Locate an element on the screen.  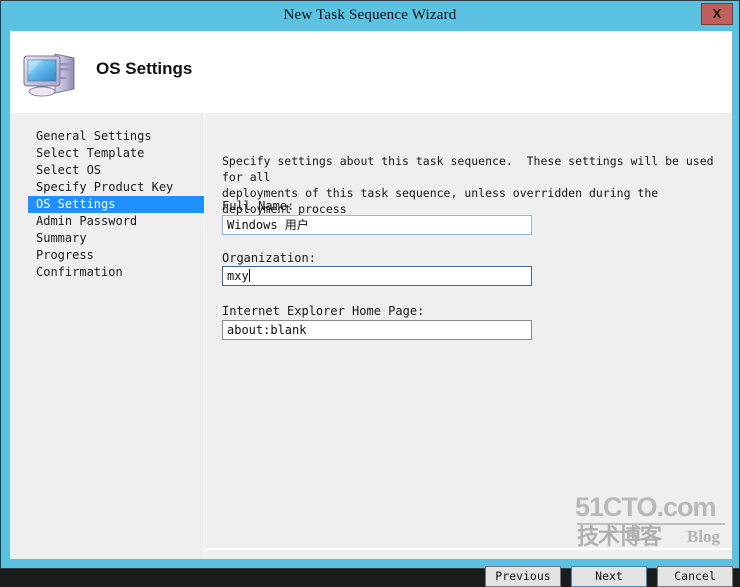
next-button: Next is located at coordinates (609, 576).